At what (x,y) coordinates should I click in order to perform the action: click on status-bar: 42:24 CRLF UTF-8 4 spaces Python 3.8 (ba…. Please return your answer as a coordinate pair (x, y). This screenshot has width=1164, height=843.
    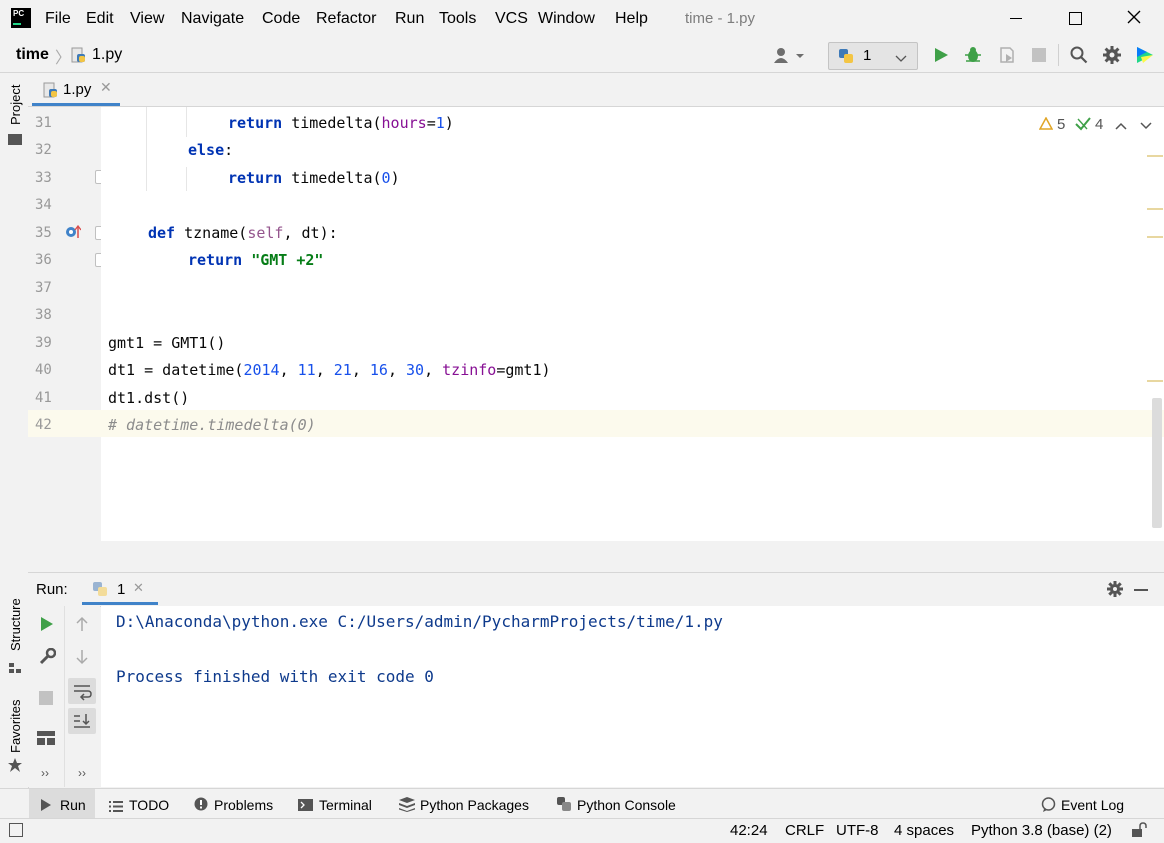
    Looking at the image, I should click on (582, 830).